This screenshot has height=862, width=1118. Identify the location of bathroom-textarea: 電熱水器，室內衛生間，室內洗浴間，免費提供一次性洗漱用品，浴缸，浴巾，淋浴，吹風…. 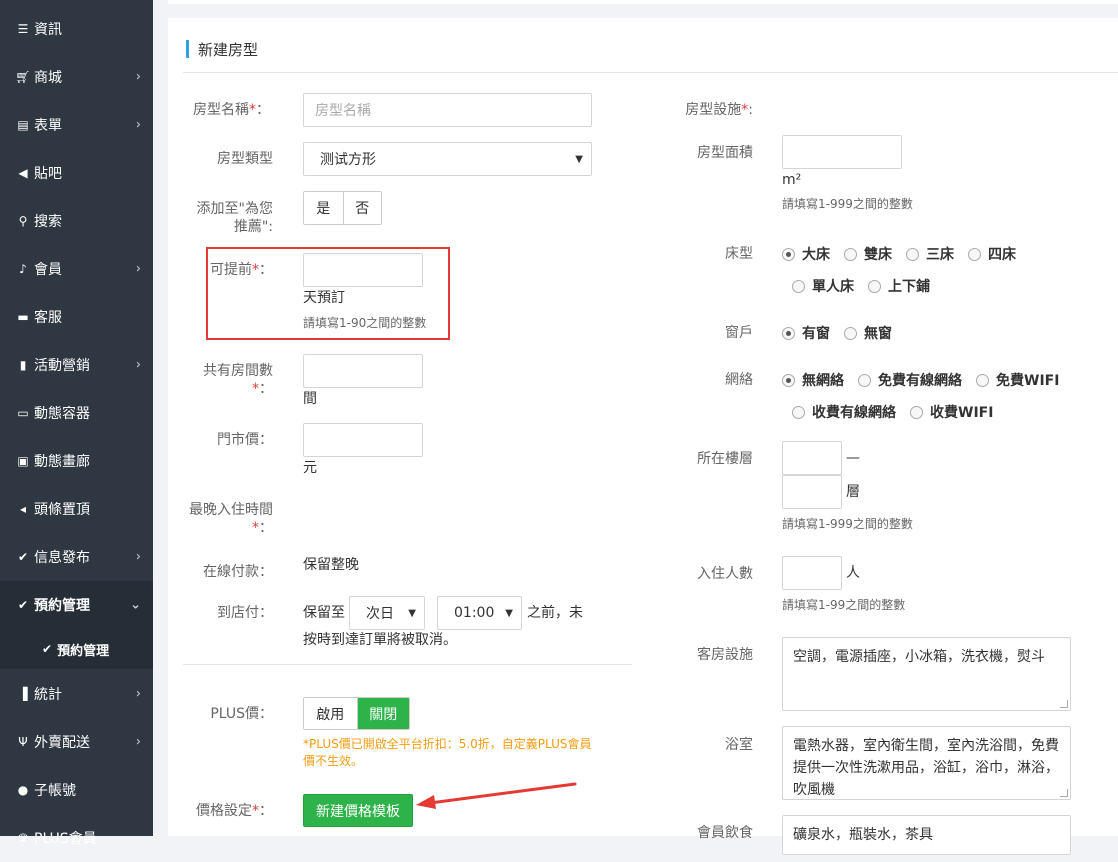
(926, 763).